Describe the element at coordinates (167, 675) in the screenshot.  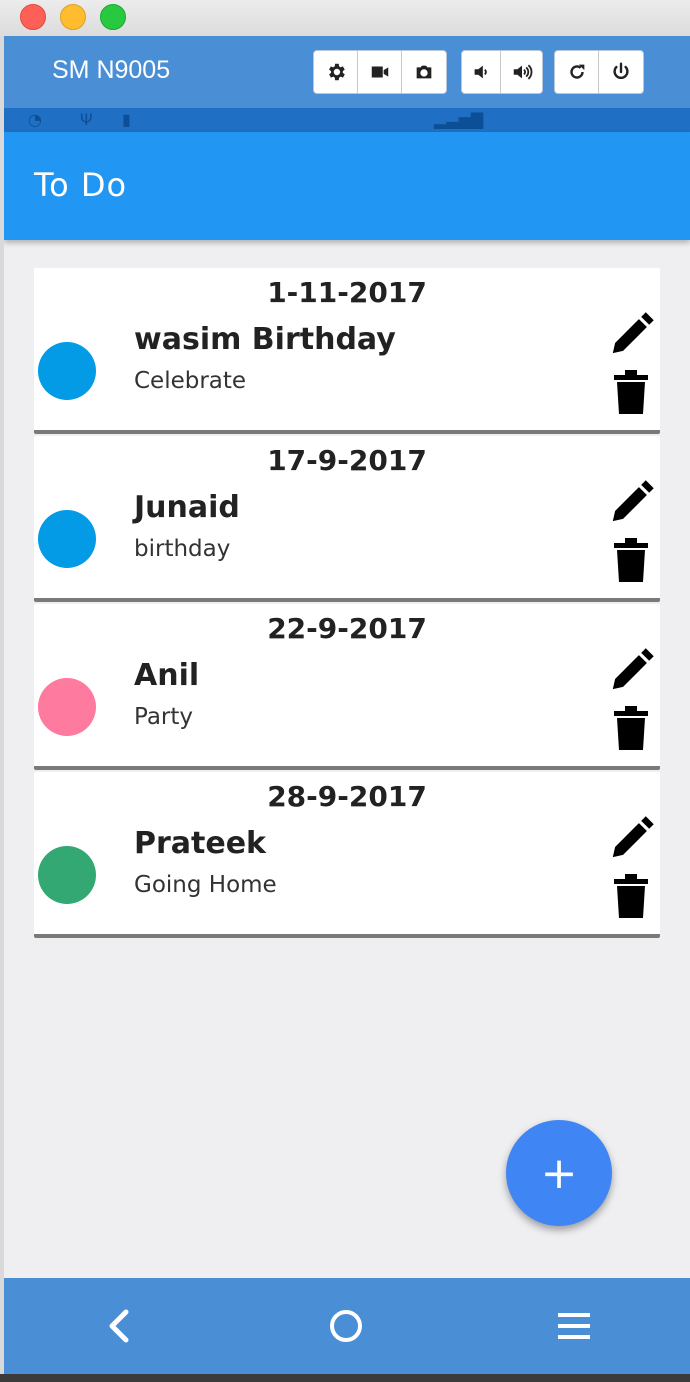
I see `todo-title: Anil` at that location.